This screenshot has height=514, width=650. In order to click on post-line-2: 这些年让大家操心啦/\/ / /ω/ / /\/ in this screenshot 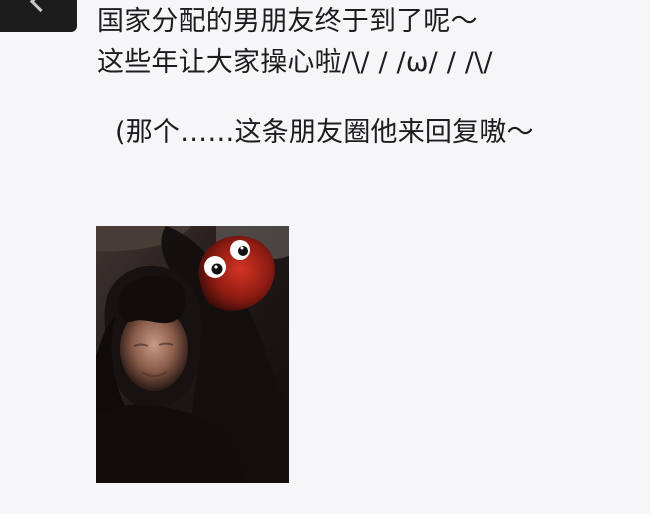, I will do `click(295, 62)`.